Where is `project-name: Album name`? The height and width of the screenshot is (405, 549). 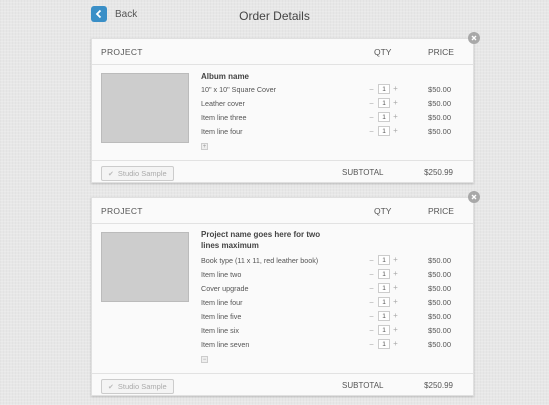
project-name: Album name is located at coordinates (225, 76).